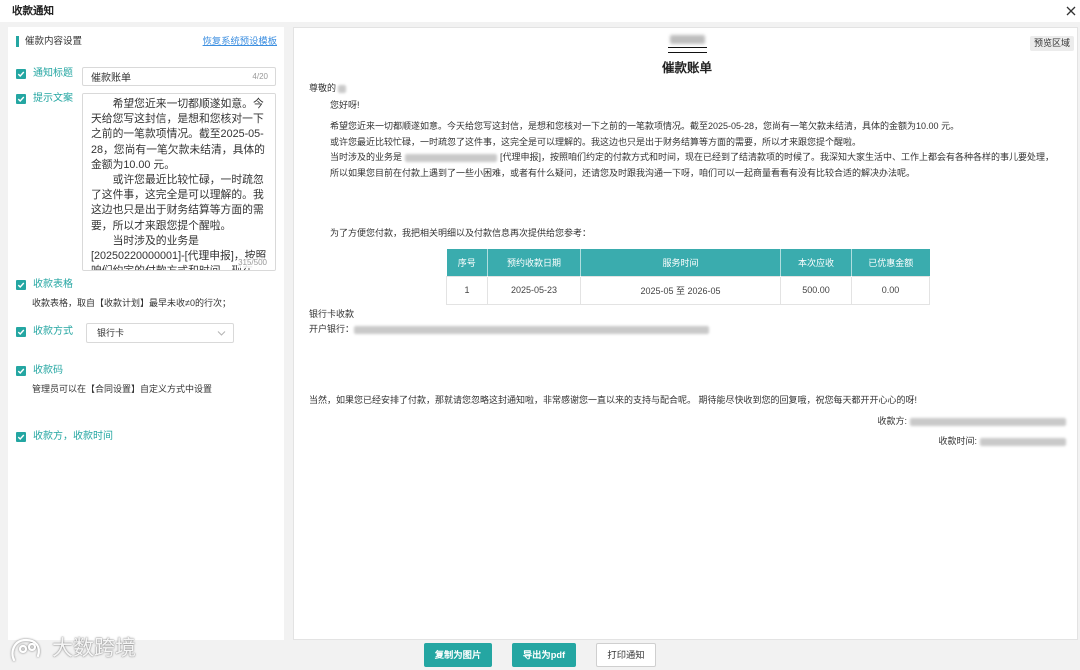 The image size is (1080, 670). I want to click on payment-method-select: 银行卡, so click(160, 333).